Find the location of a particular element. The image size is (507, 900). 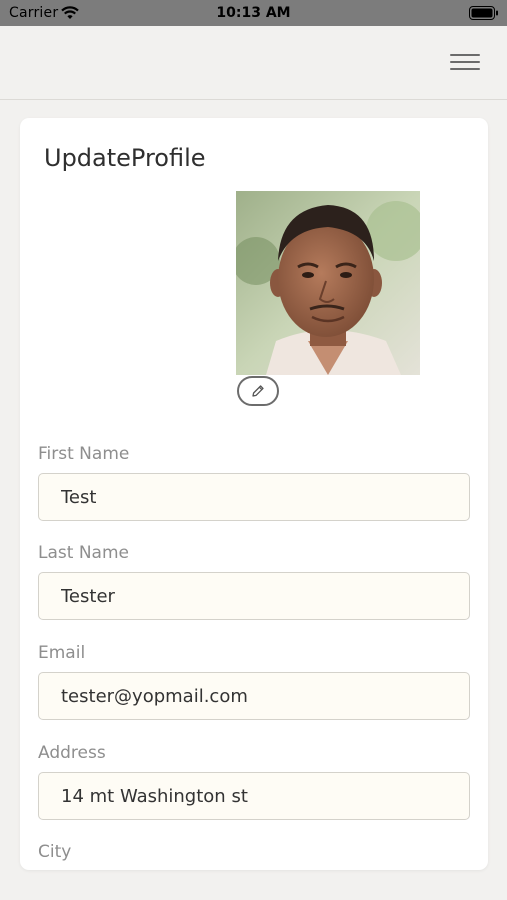

page-title: UpdateProfile is located at coordinates (125, 158).